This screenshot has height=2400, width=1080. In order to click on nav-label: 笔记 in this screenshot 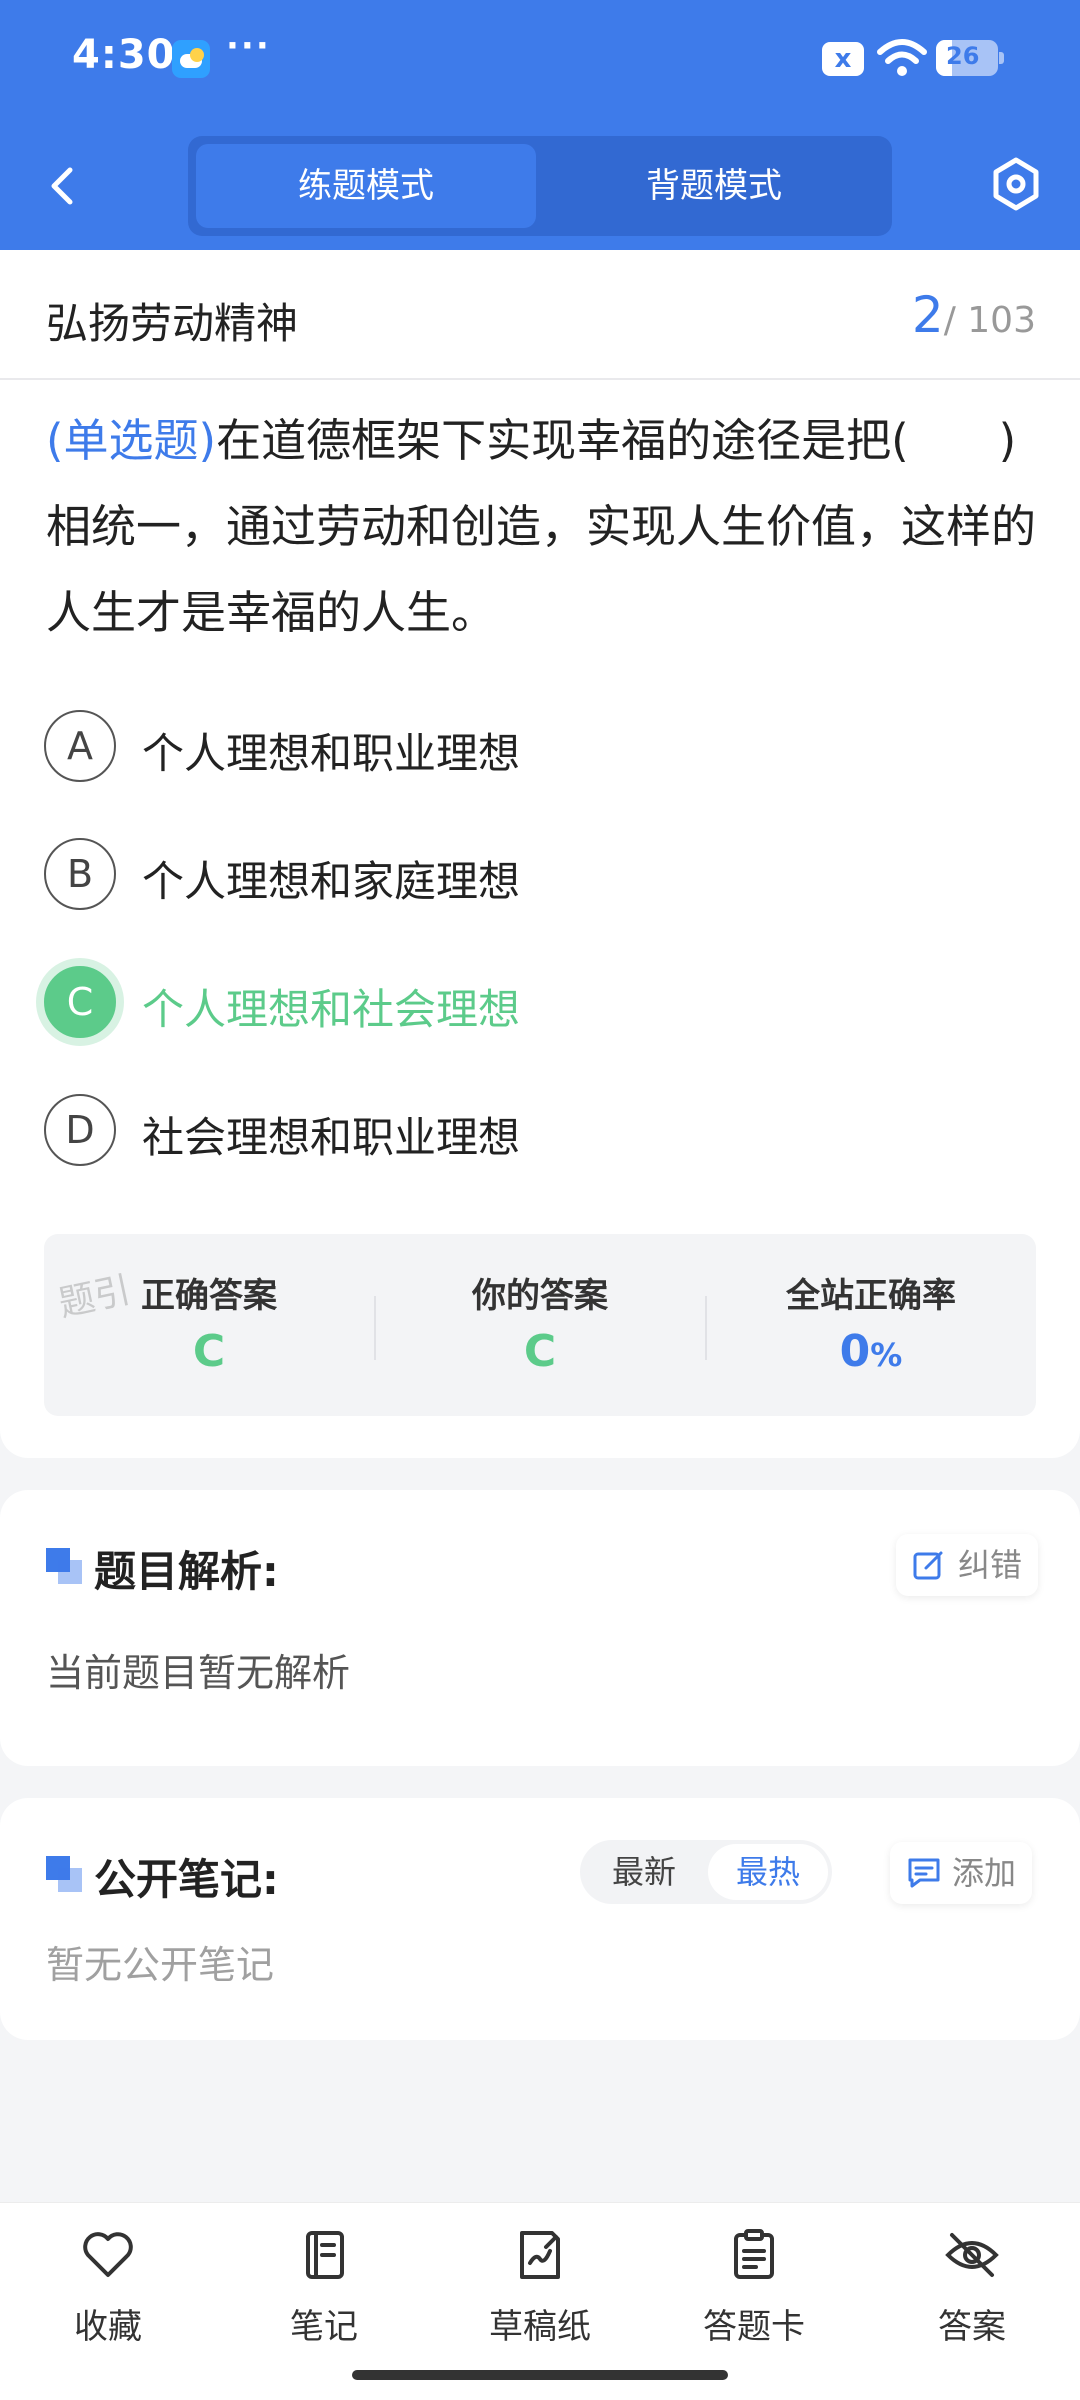, I will do `click(324, 2327)`.